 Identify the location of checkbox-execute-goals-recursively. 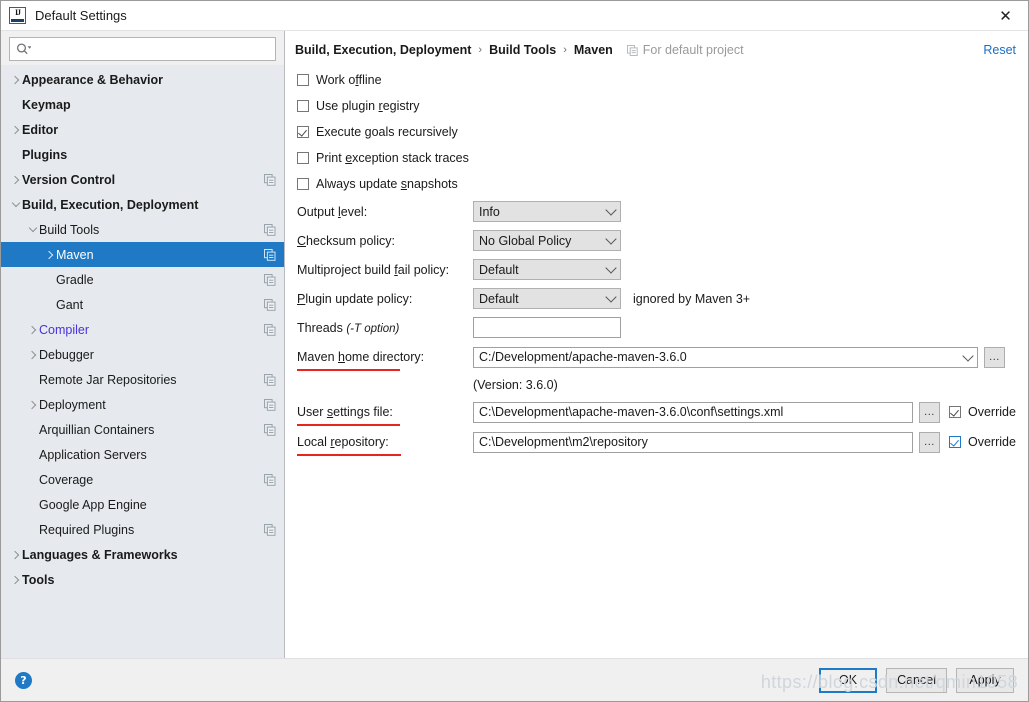
(303, 132).